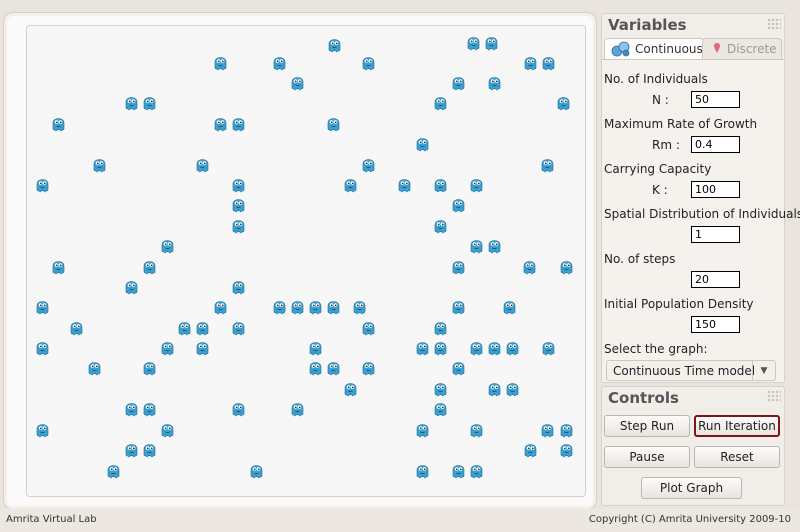 Image resolution: width=800 pixels, height=532 pixels. What do you see at coordinates (656, 349) in the screenshot?
I see `label-select-graph: Select the graph:` at bounding box center [656, 349].